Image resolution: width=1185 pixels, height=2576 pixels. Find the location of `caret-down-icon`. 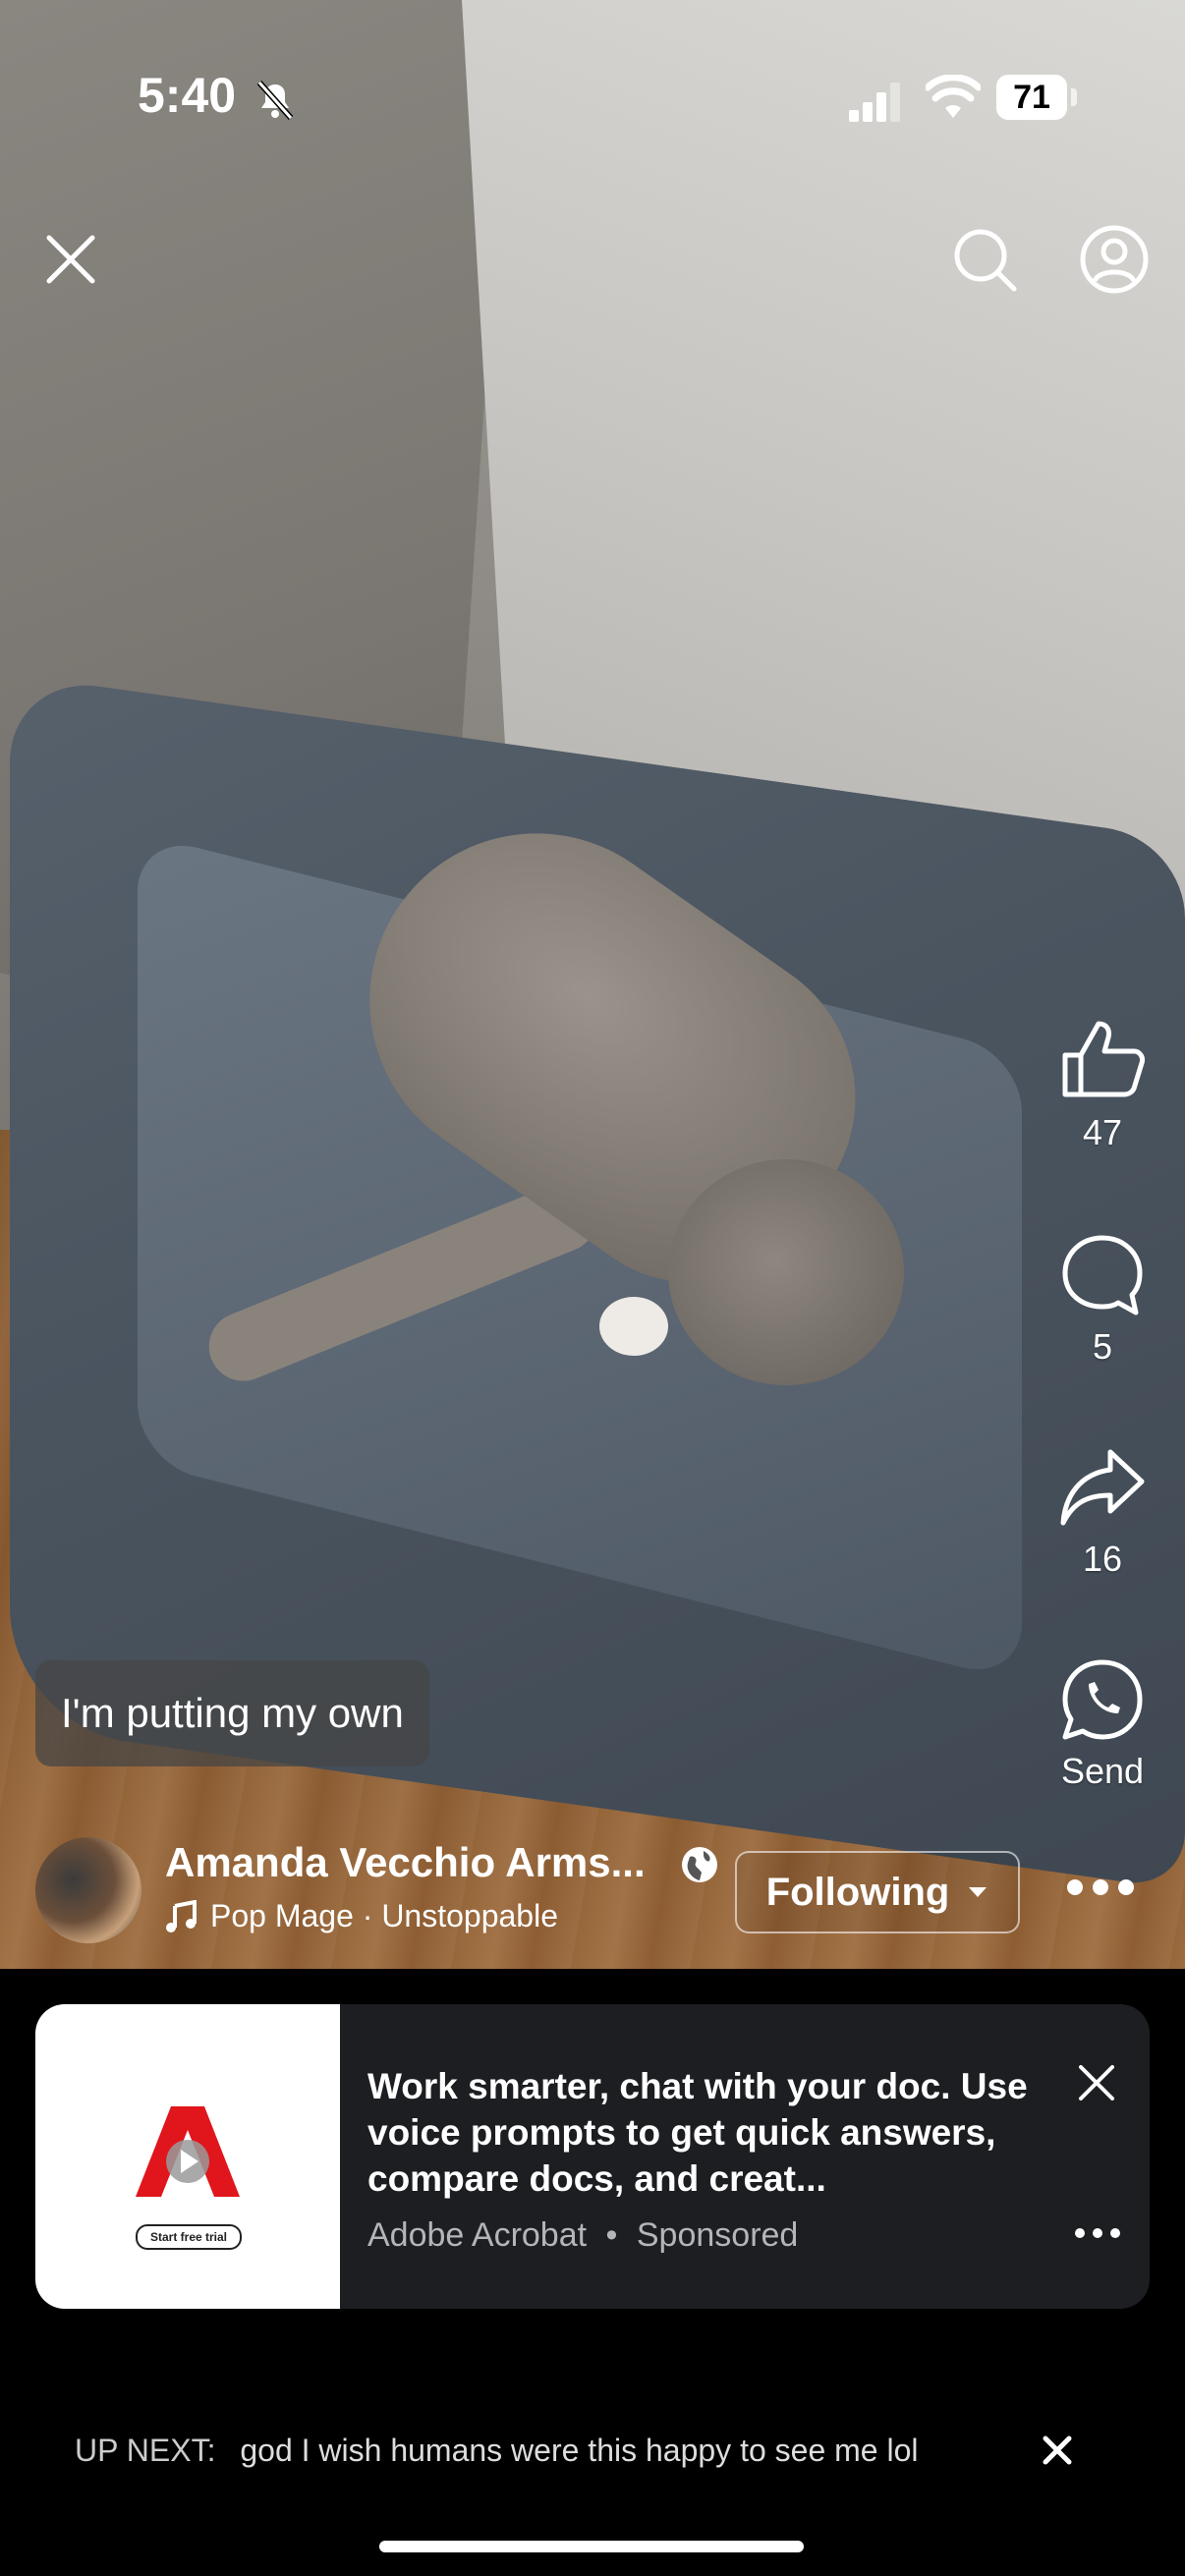

caret-down-icon is located at coordinates (979, 1892).